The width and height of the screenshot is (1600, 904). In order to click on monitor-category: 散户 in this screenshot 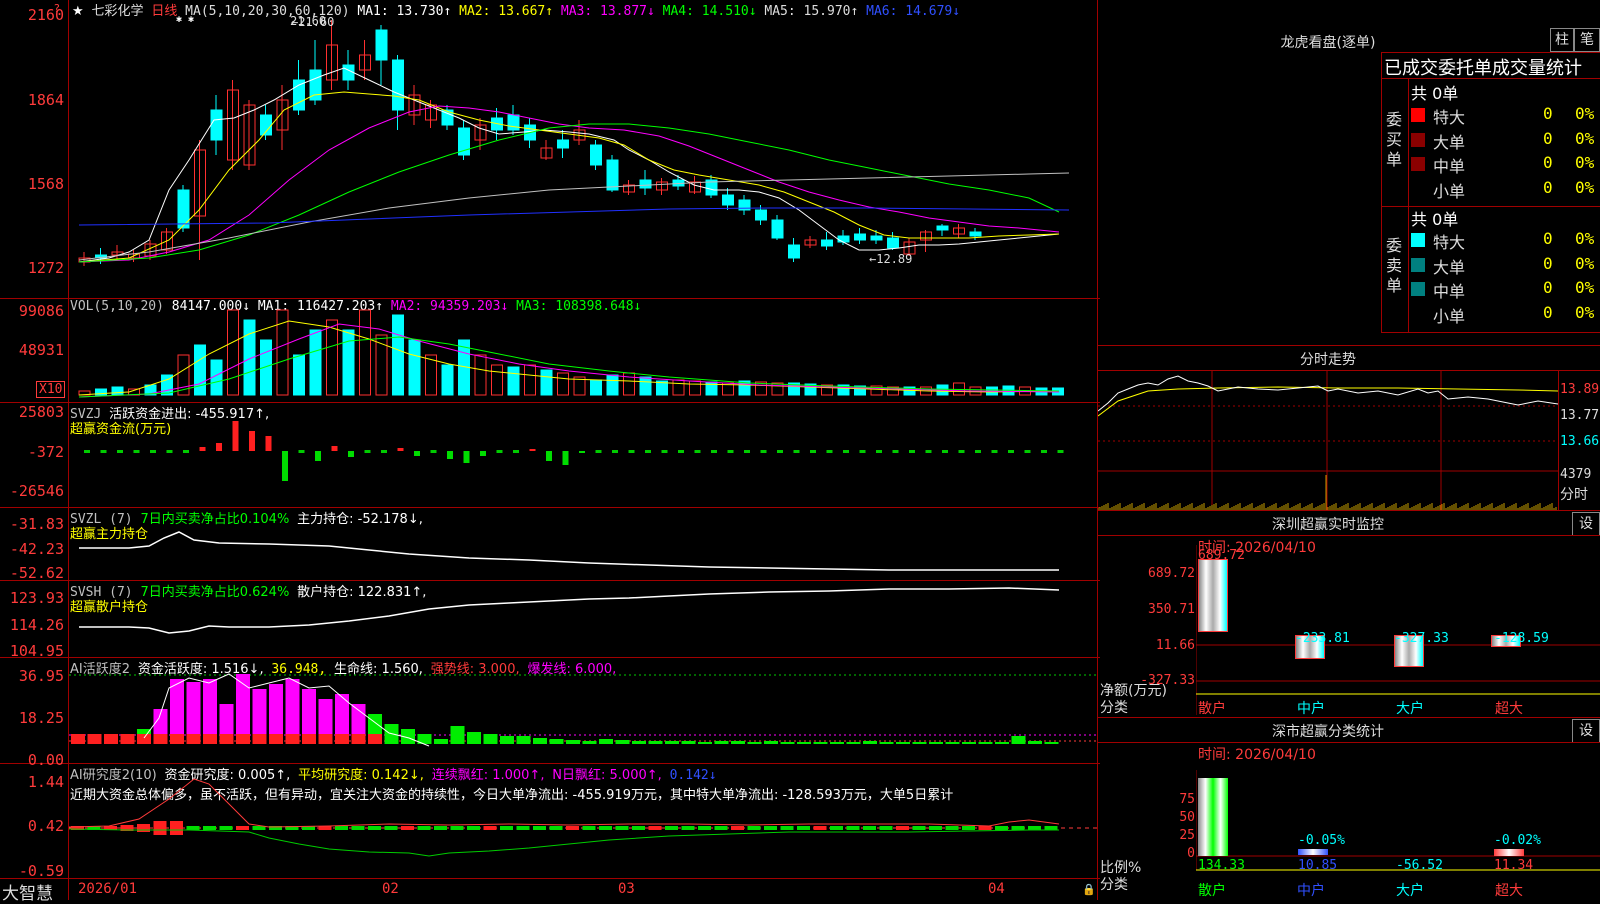, I will do `click(1212, 709)`.